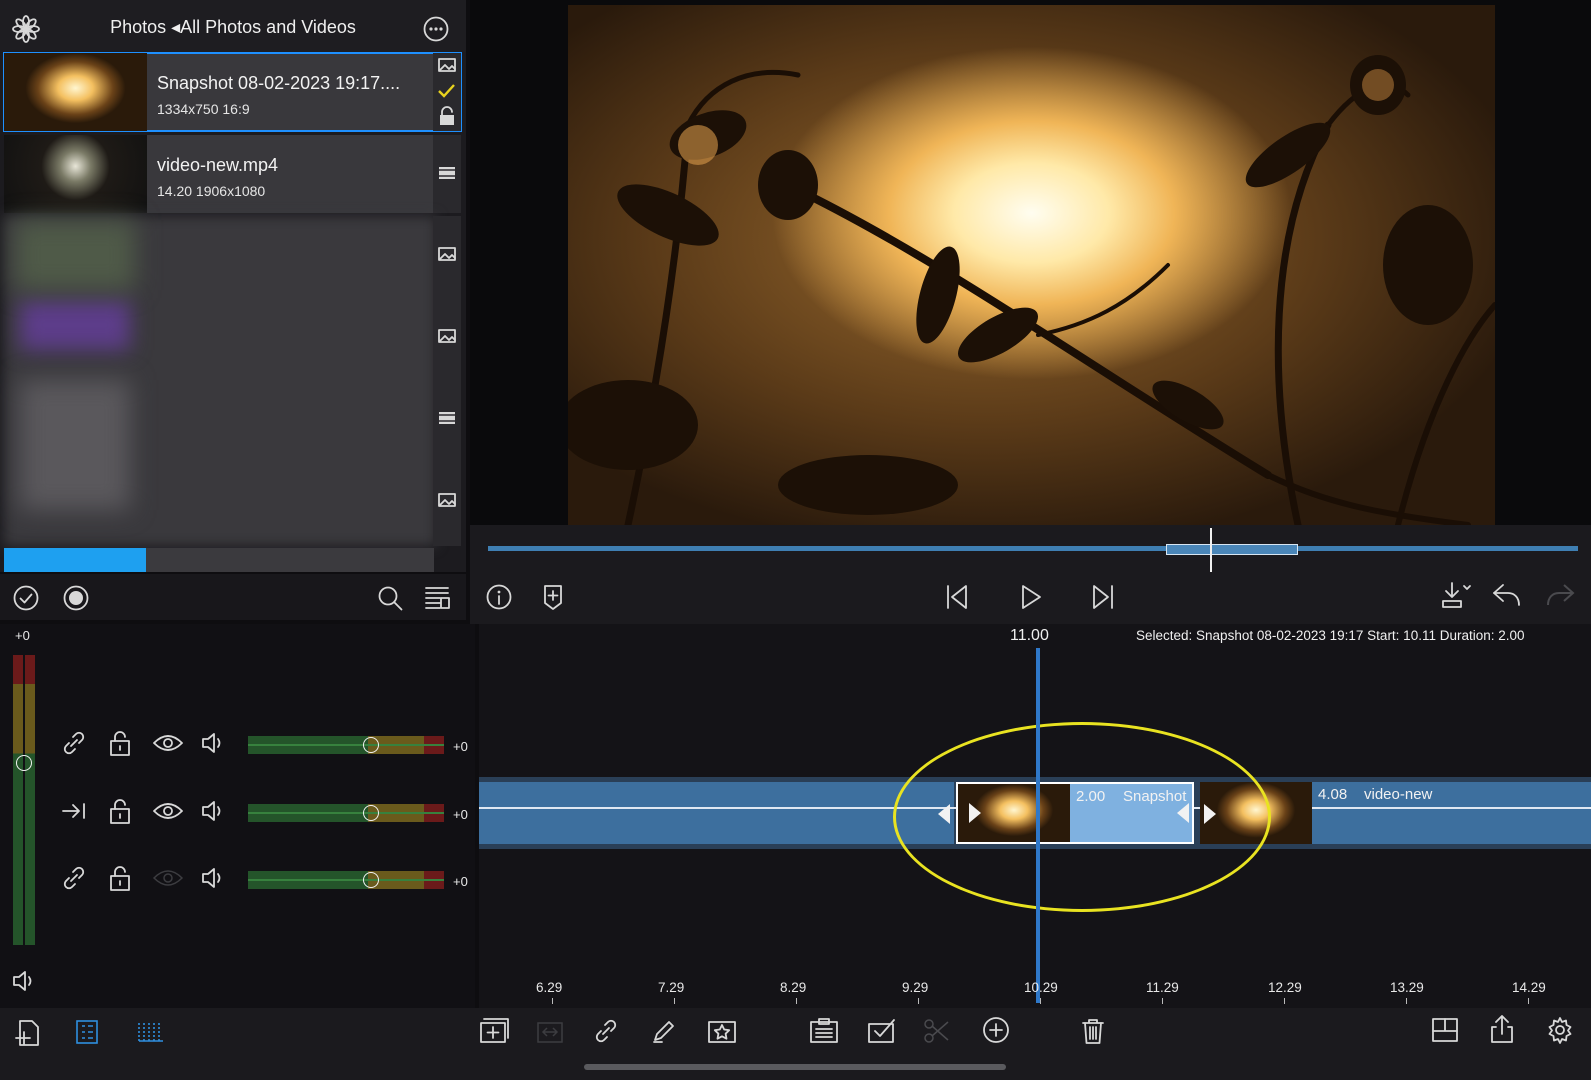 The width and height of the screenshot is (1591, 1080). What do you see at coordinates (28, 1033) in the screenshot?
I see `add-to-project-icon` at bounding box center [28, 1033].